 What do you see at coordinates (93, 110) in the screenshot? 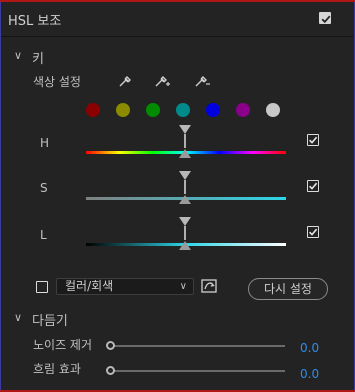
I see `swatch-red` at bounding box center [93, 110].